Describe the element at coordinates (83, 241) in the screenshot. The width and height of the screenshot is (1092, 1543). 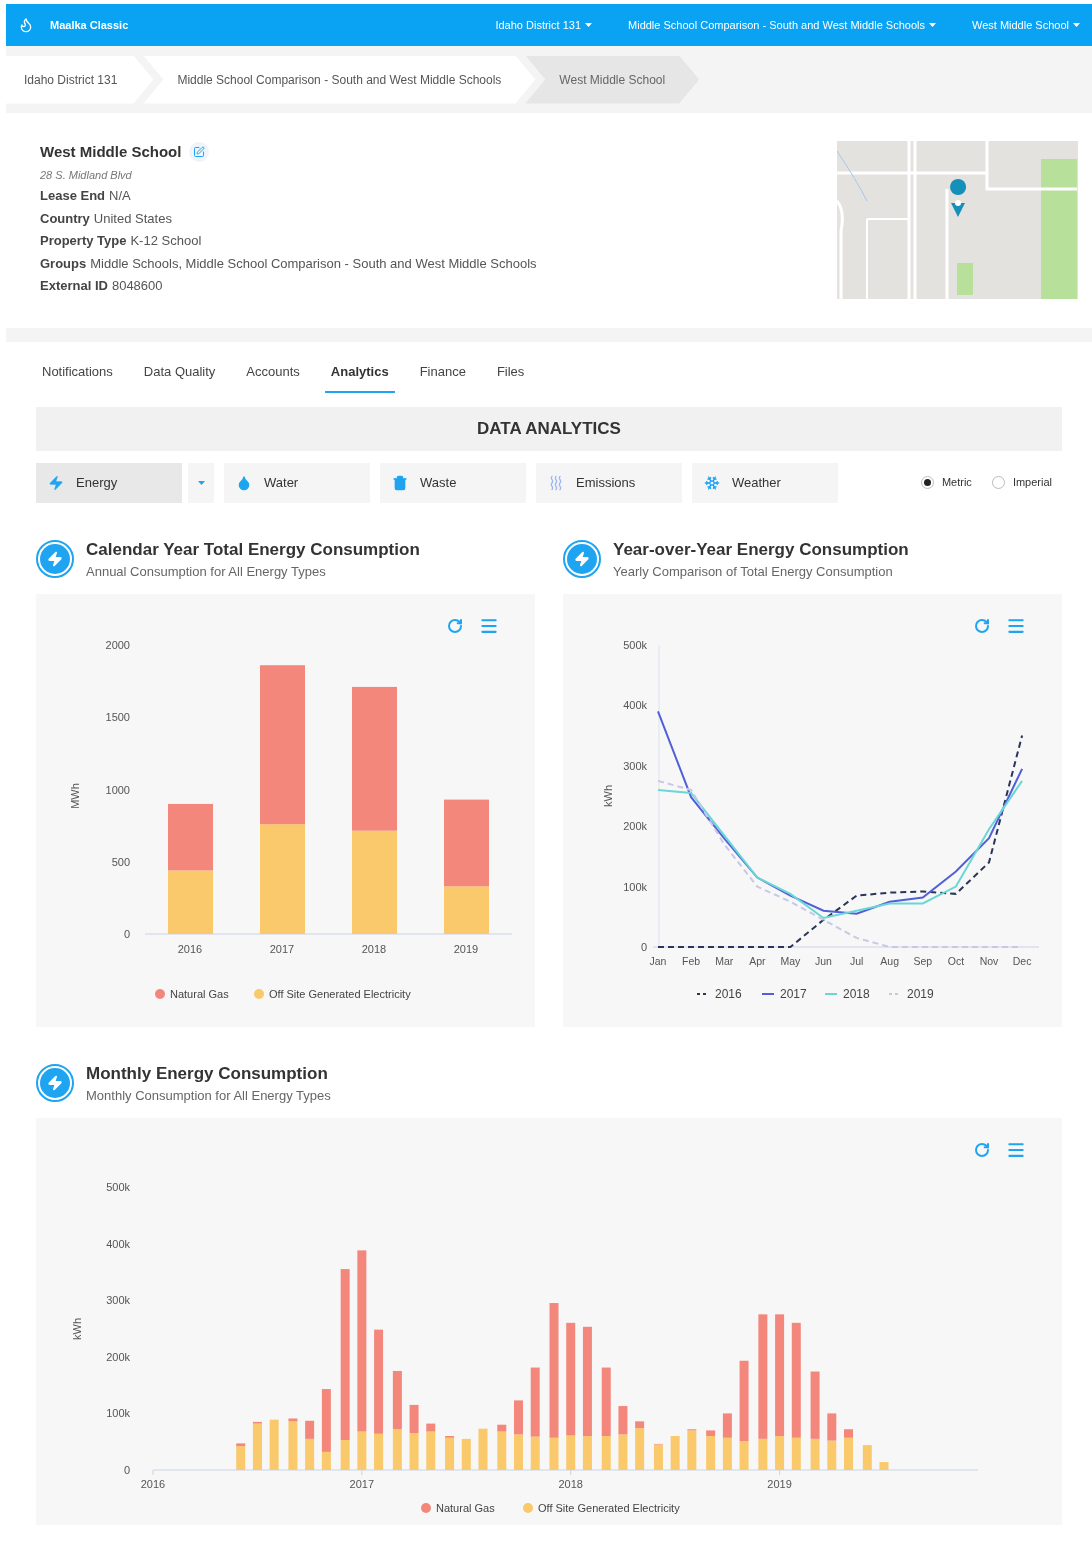
I see `field-label: Property Type` at that location.